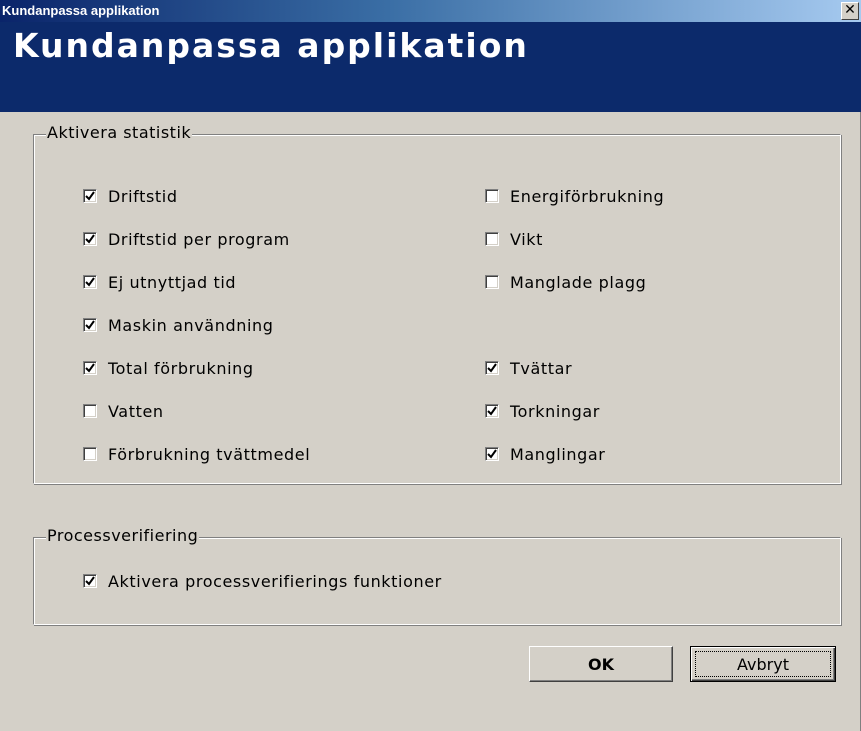 The width and height of the screenshot is (861, 731). I want to click on checkbox-manglingar: Manglingar, so click(545, 454).